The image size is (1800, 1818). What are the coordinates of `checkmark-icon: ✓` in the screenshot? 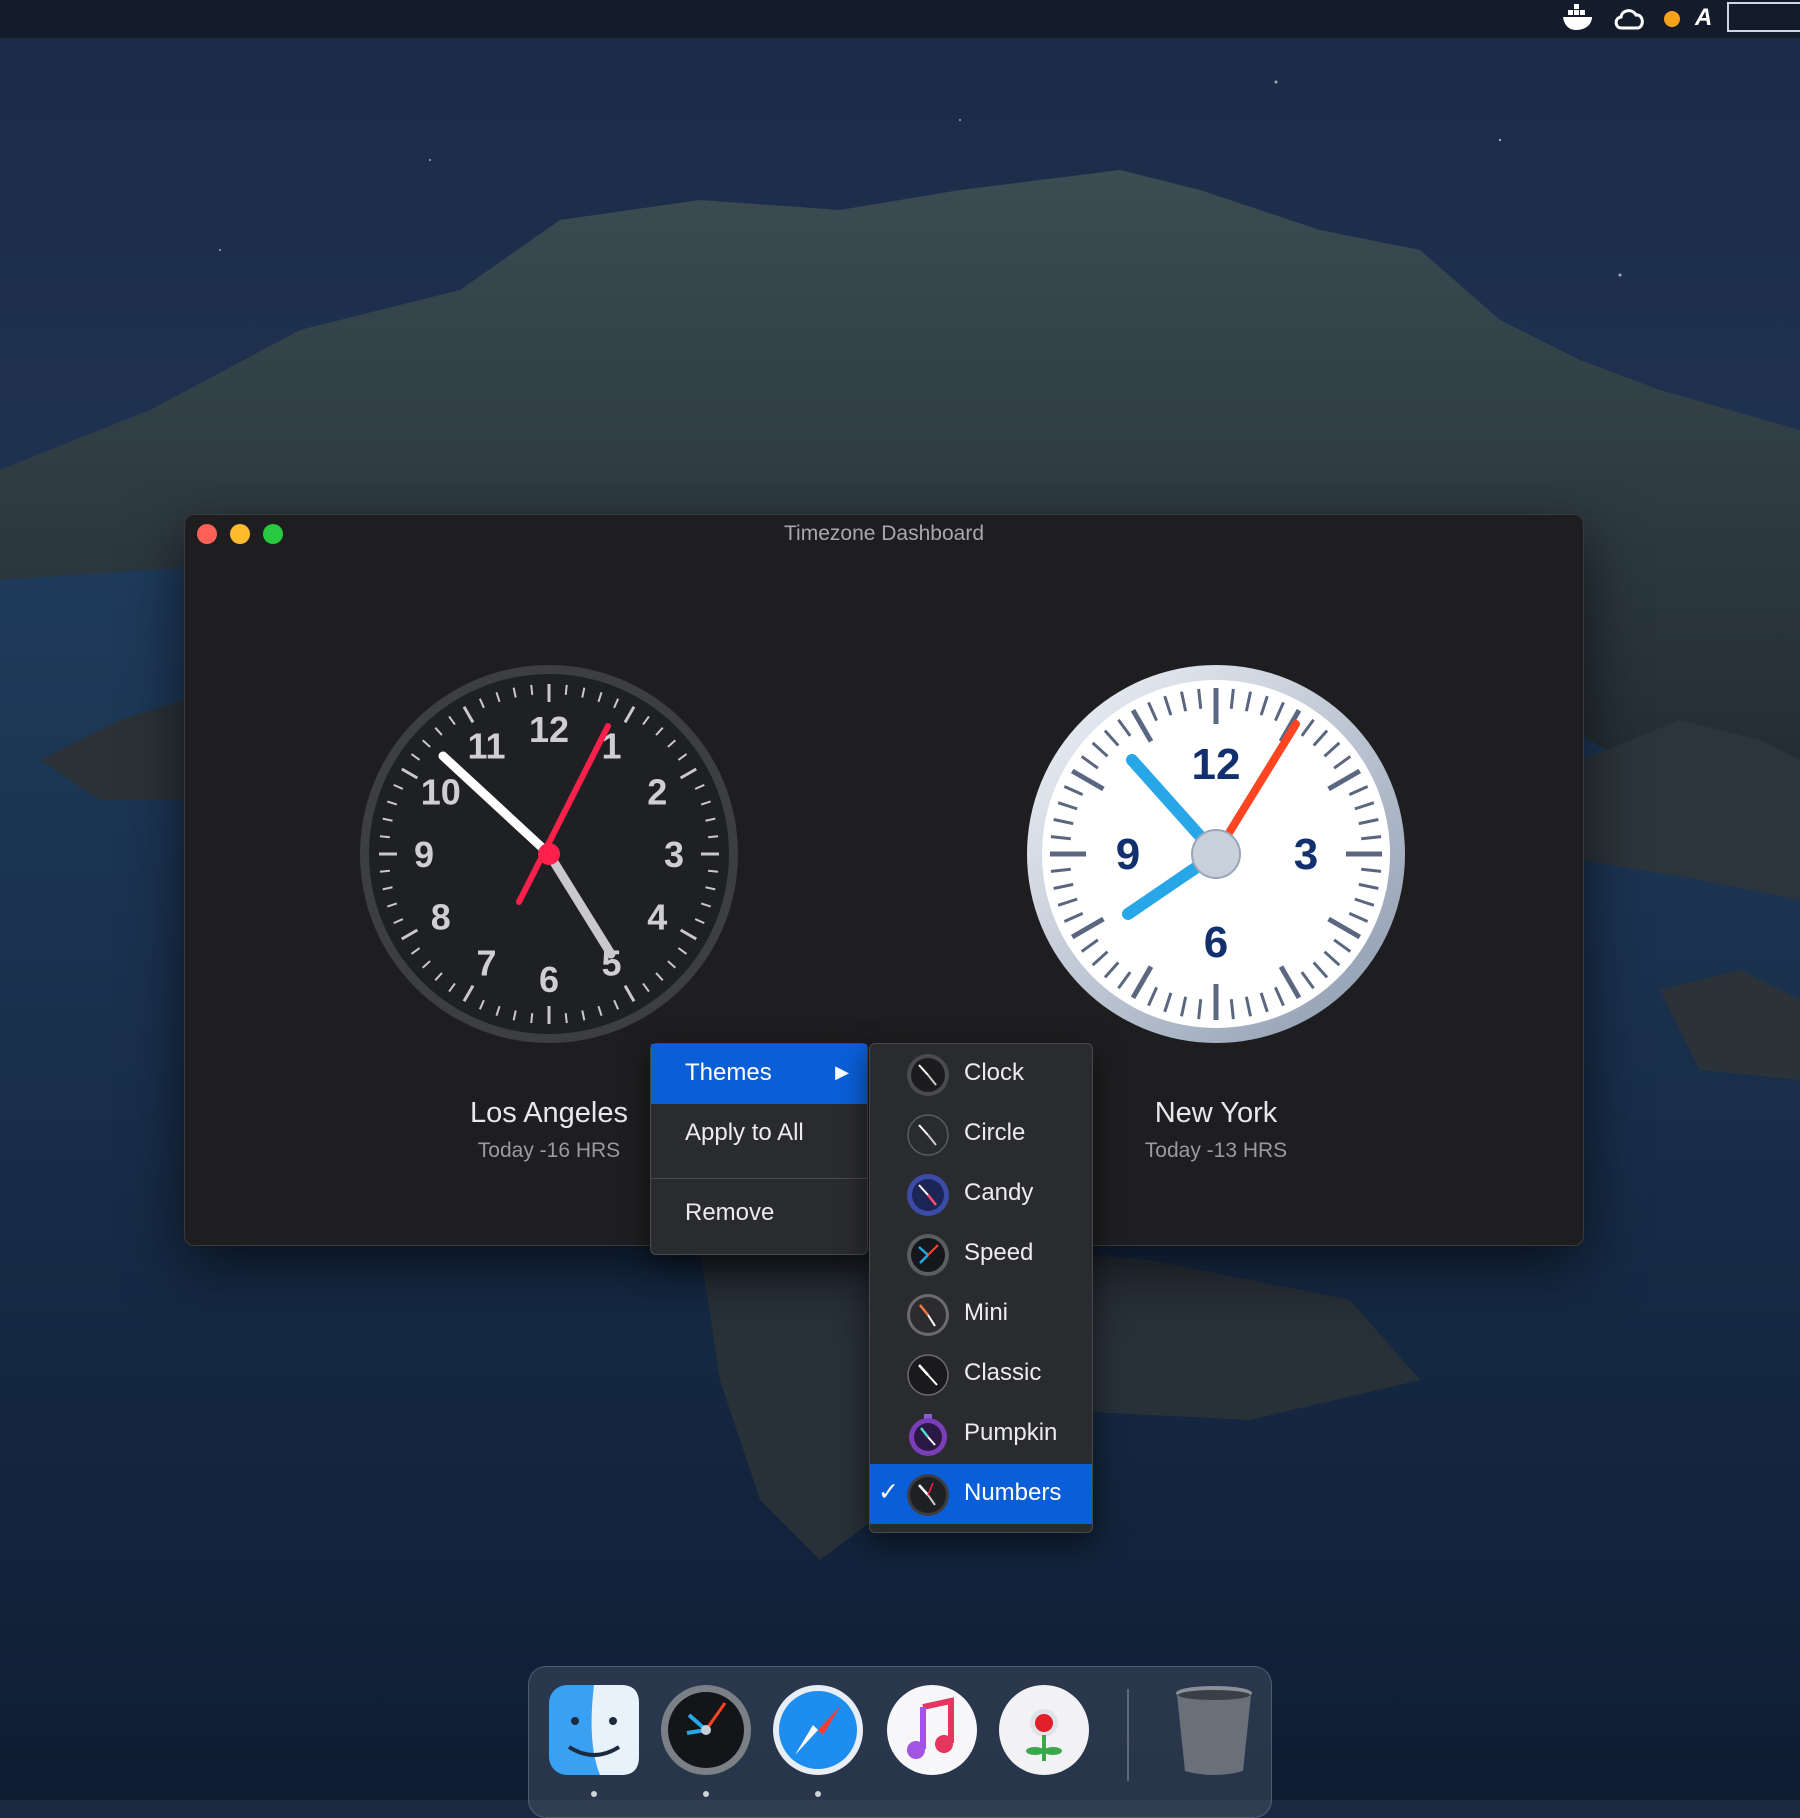 It's located at (888, 1492).